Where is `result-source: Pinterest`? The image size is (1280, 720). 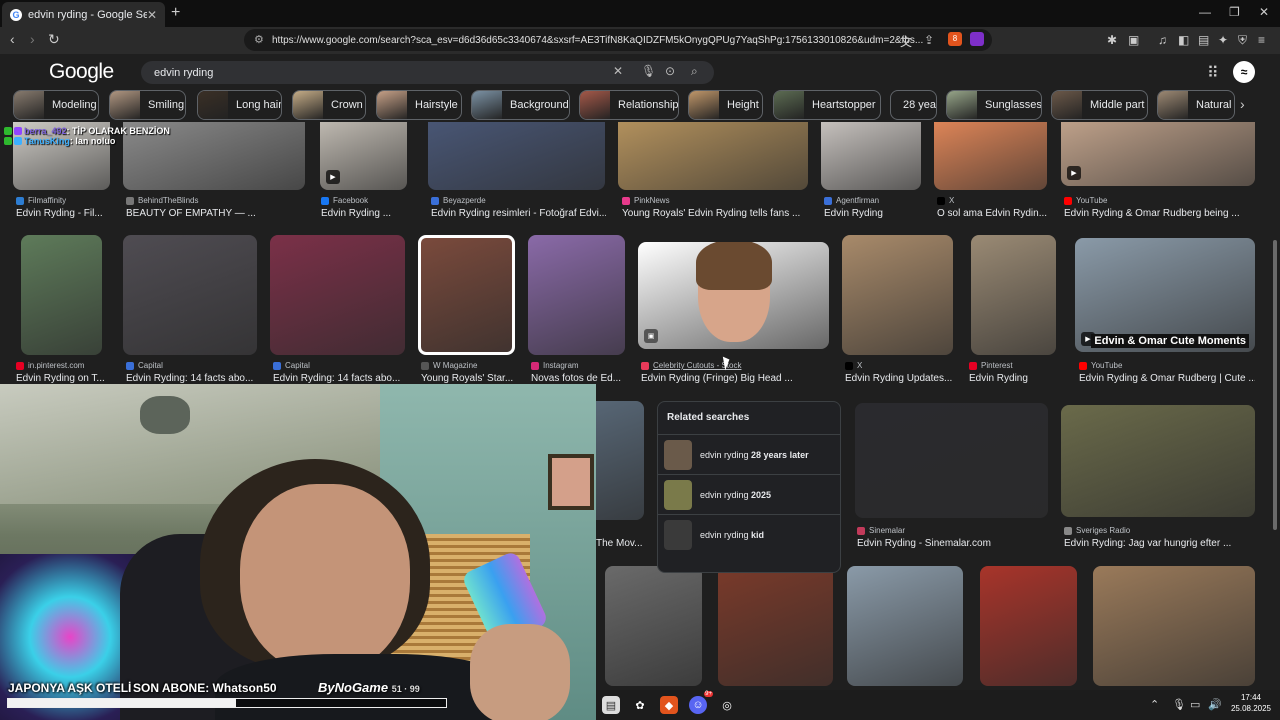
result-source: Pinterest is located at coordinates (991, 365).